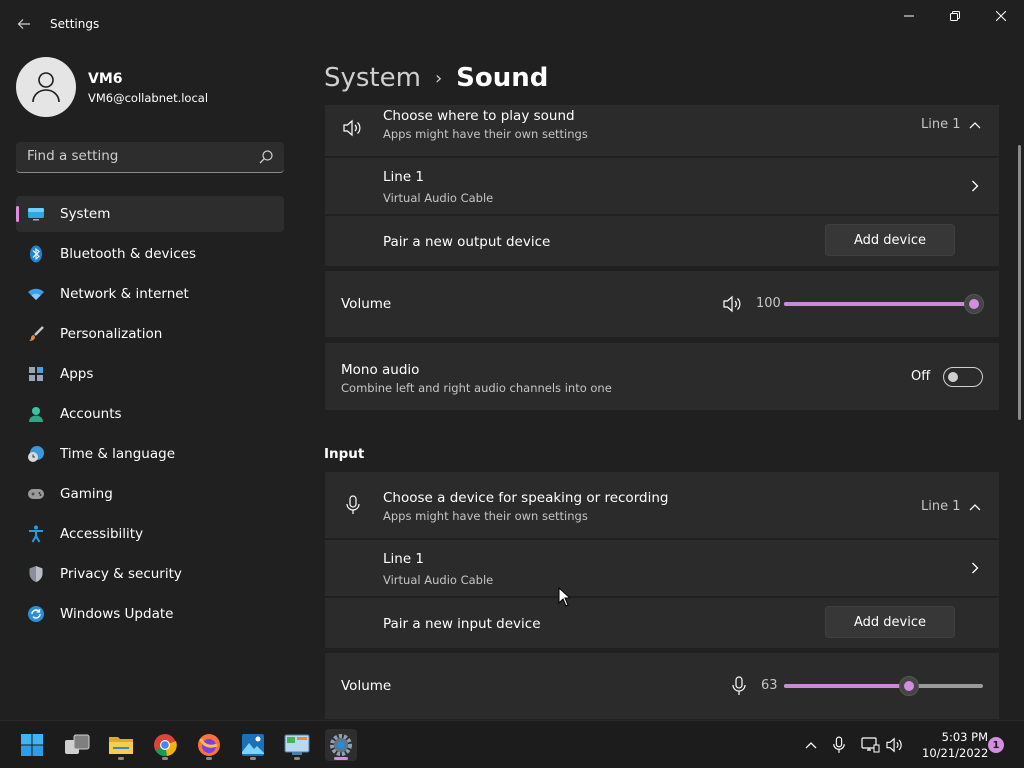  I want to click on avatar, so click(46, 87).